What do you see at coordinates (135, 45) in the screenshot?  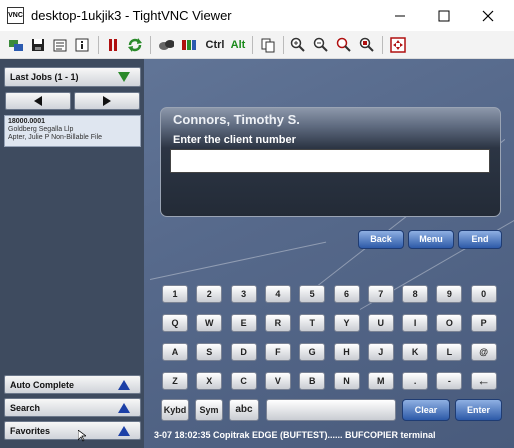 I see `refresh-icon` at bounding box center [135, 45].